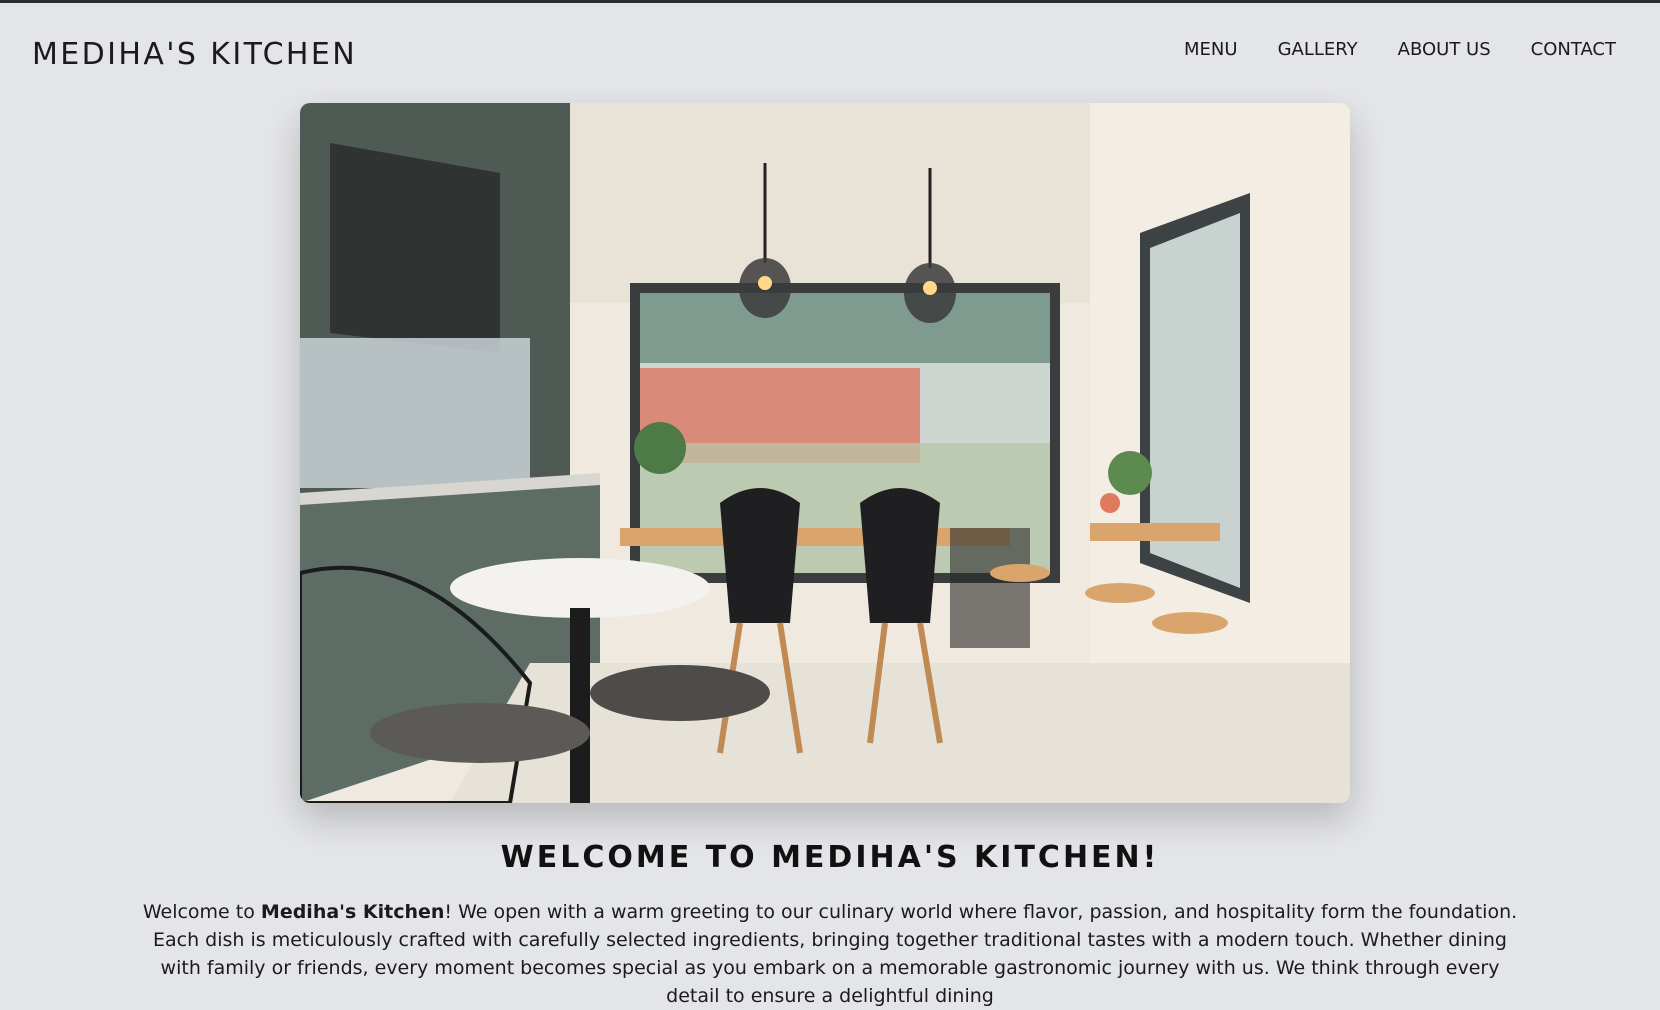 The width and height of the screenshot is (1660, 1010). What do you see at coordinates (194, 54) in the screenshot?
I see `site-logo-text: MEDIHA'S KITCHEN` at bounding box center [194, 54].